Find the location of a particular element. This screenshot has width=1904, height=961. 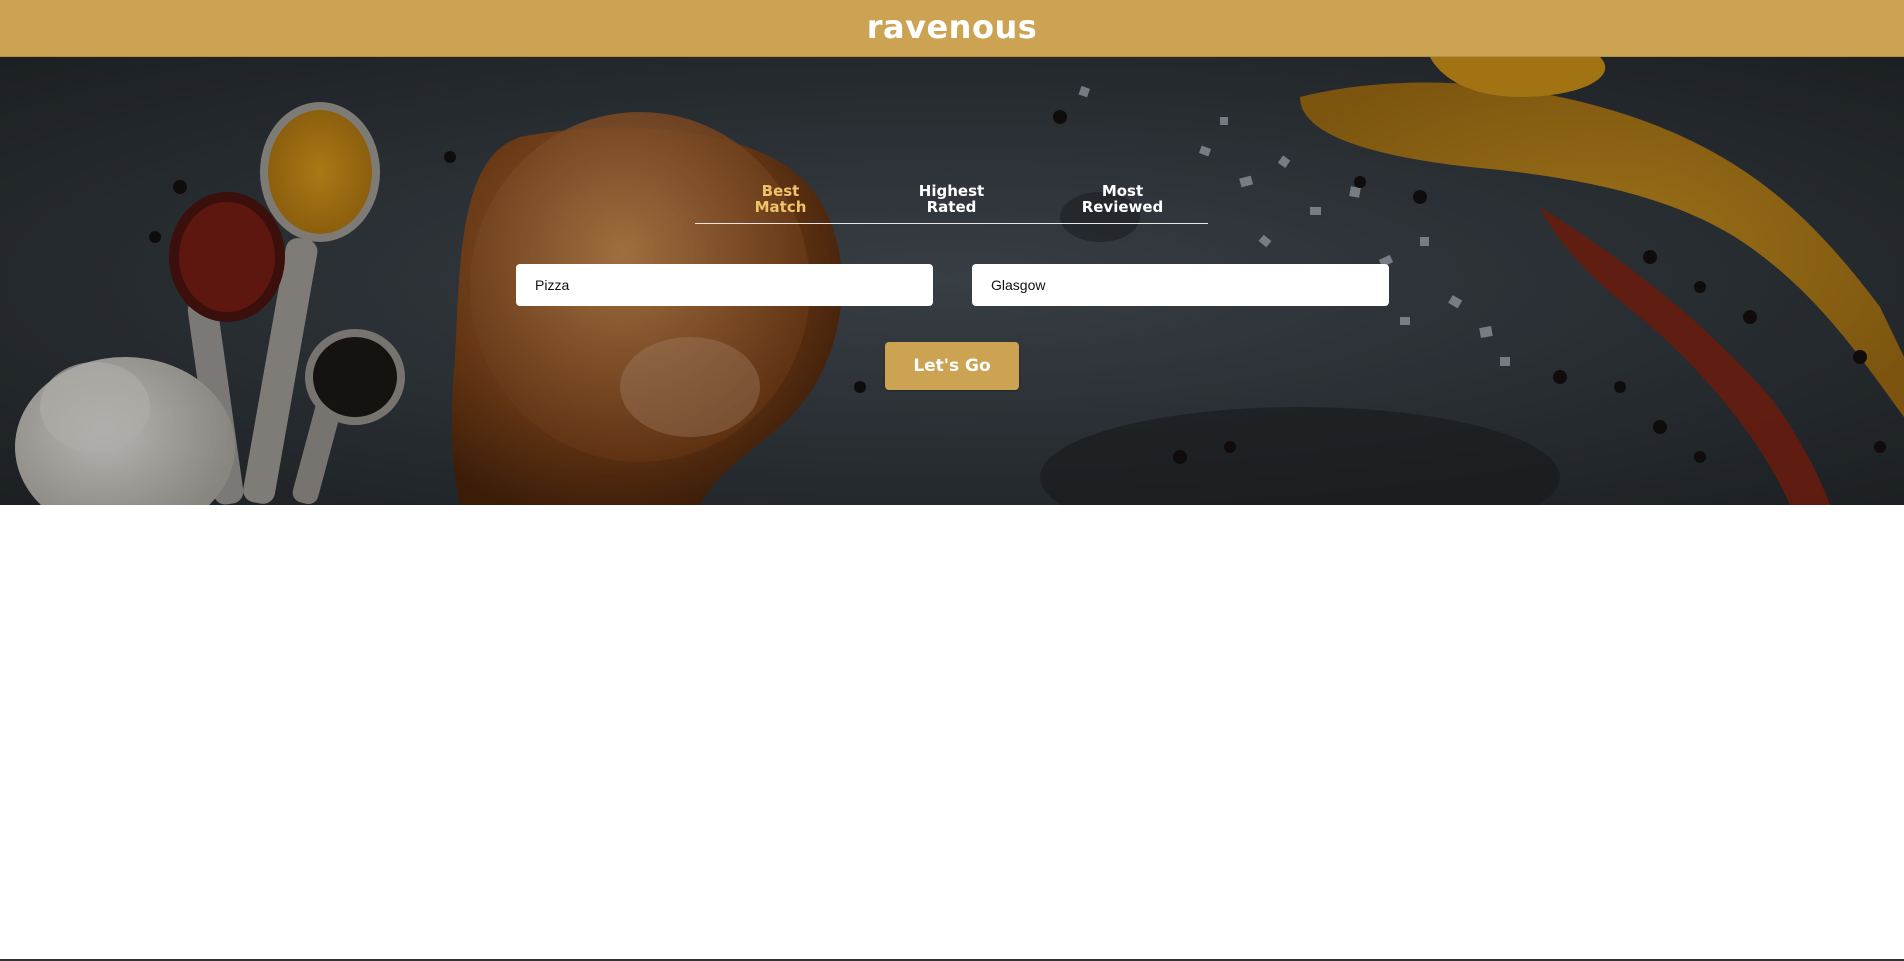

brand-logo: ravenous is located at coordinates (952, 27).